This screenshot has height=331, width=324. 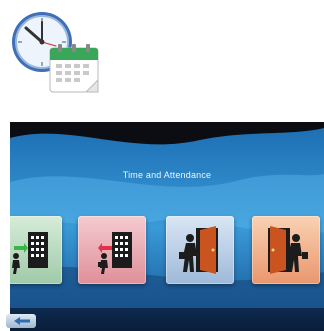 What do you see at coordinates (167, 319) in the screenshot?
I see `bottom-bar` at bounding box center [167, 319].